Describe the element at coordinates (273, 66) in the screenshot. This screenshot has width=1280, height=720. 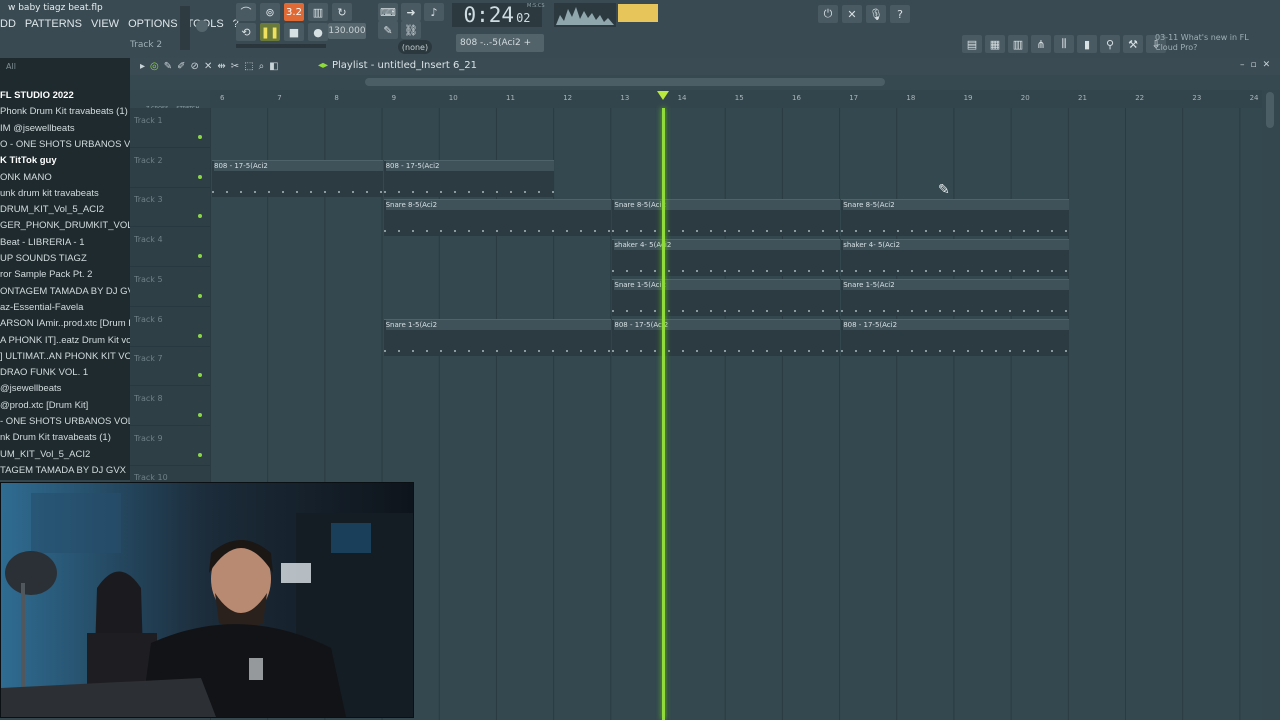
I see `playback-icon: ◧` at that location.